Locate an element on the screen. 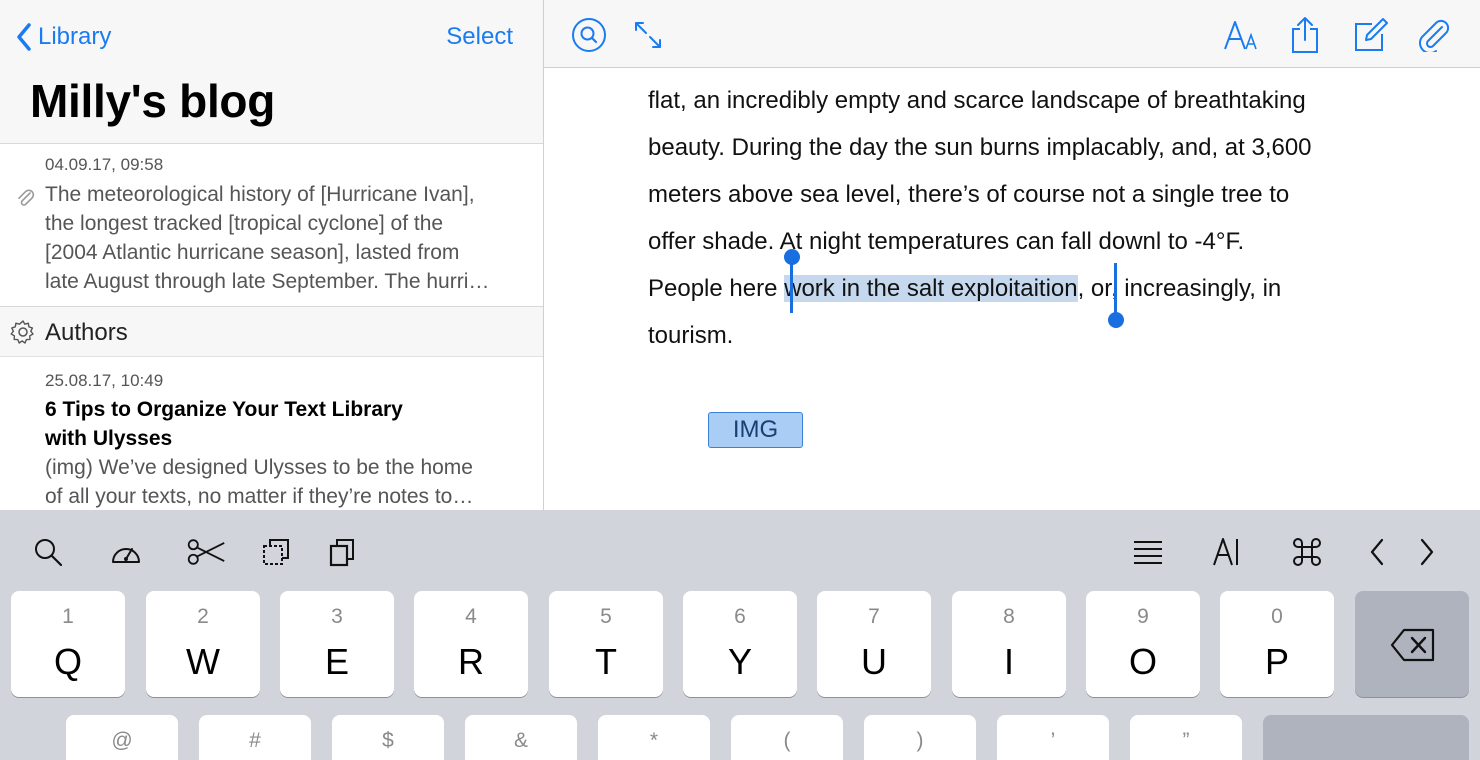 This screenshot has width=1480, height=760. text-format-icon is located at coordinates (1227, 552).